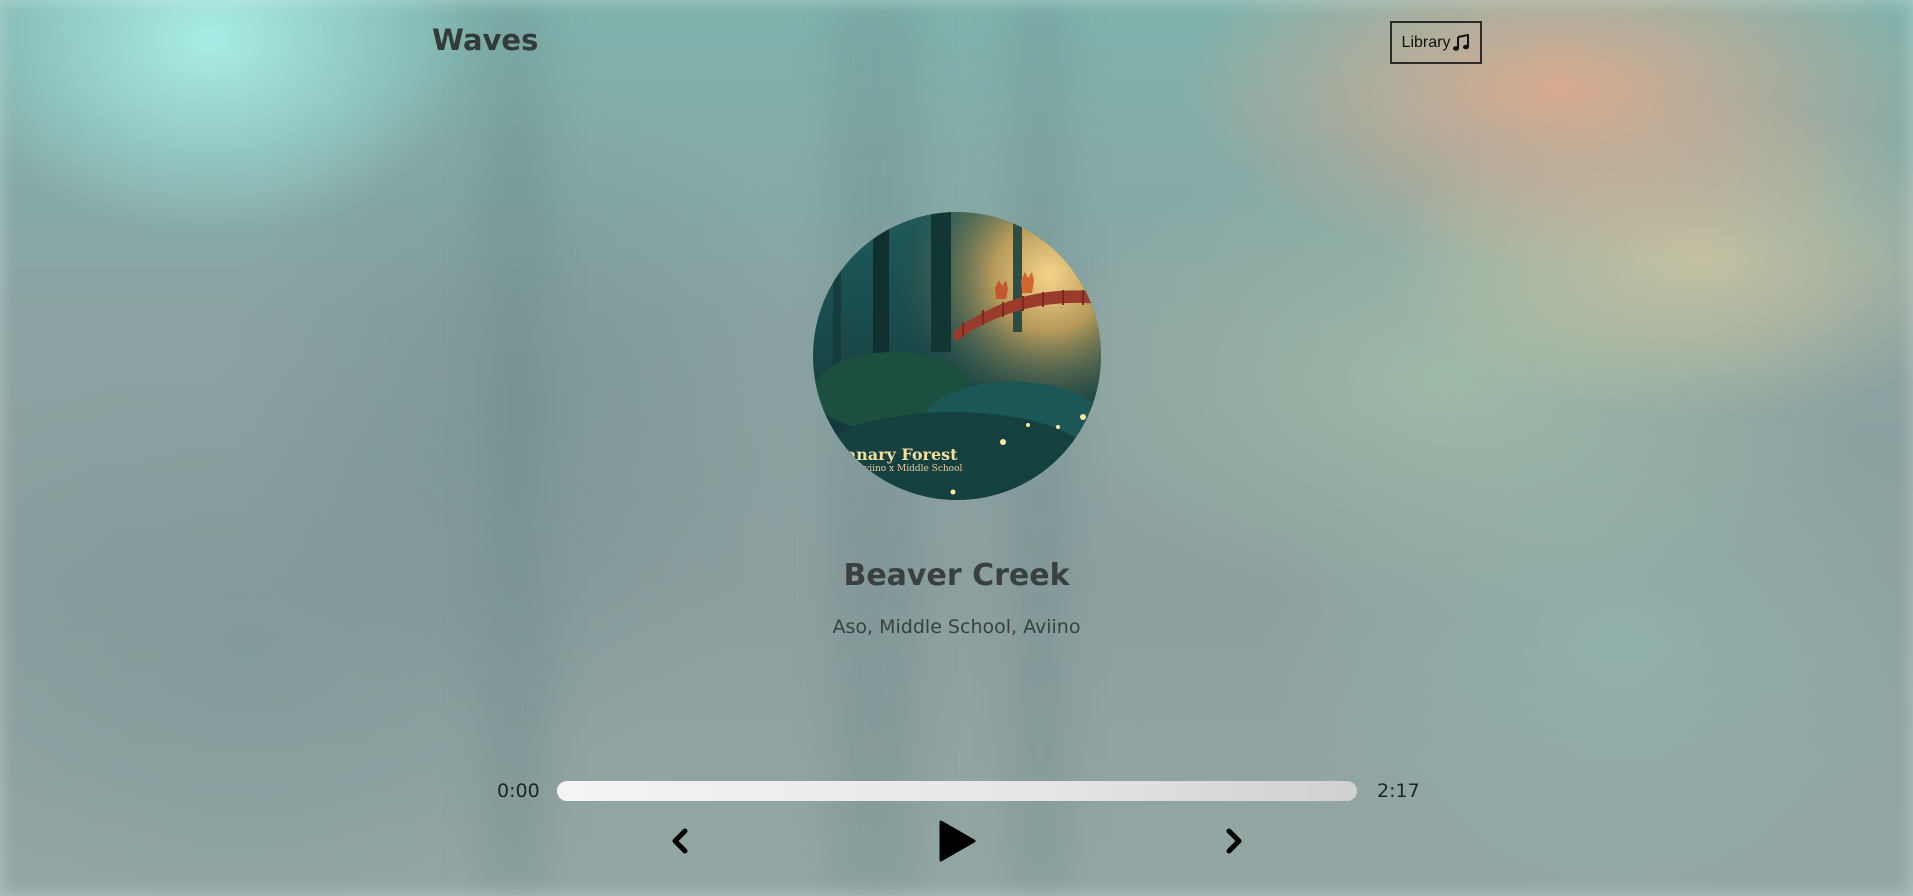 This screenshot has width=1913, height=896. Describe the element at coordinates (910, 469) in the screenshot. I see `cover-art-subtitle: Aviino x Middle School` at that location.